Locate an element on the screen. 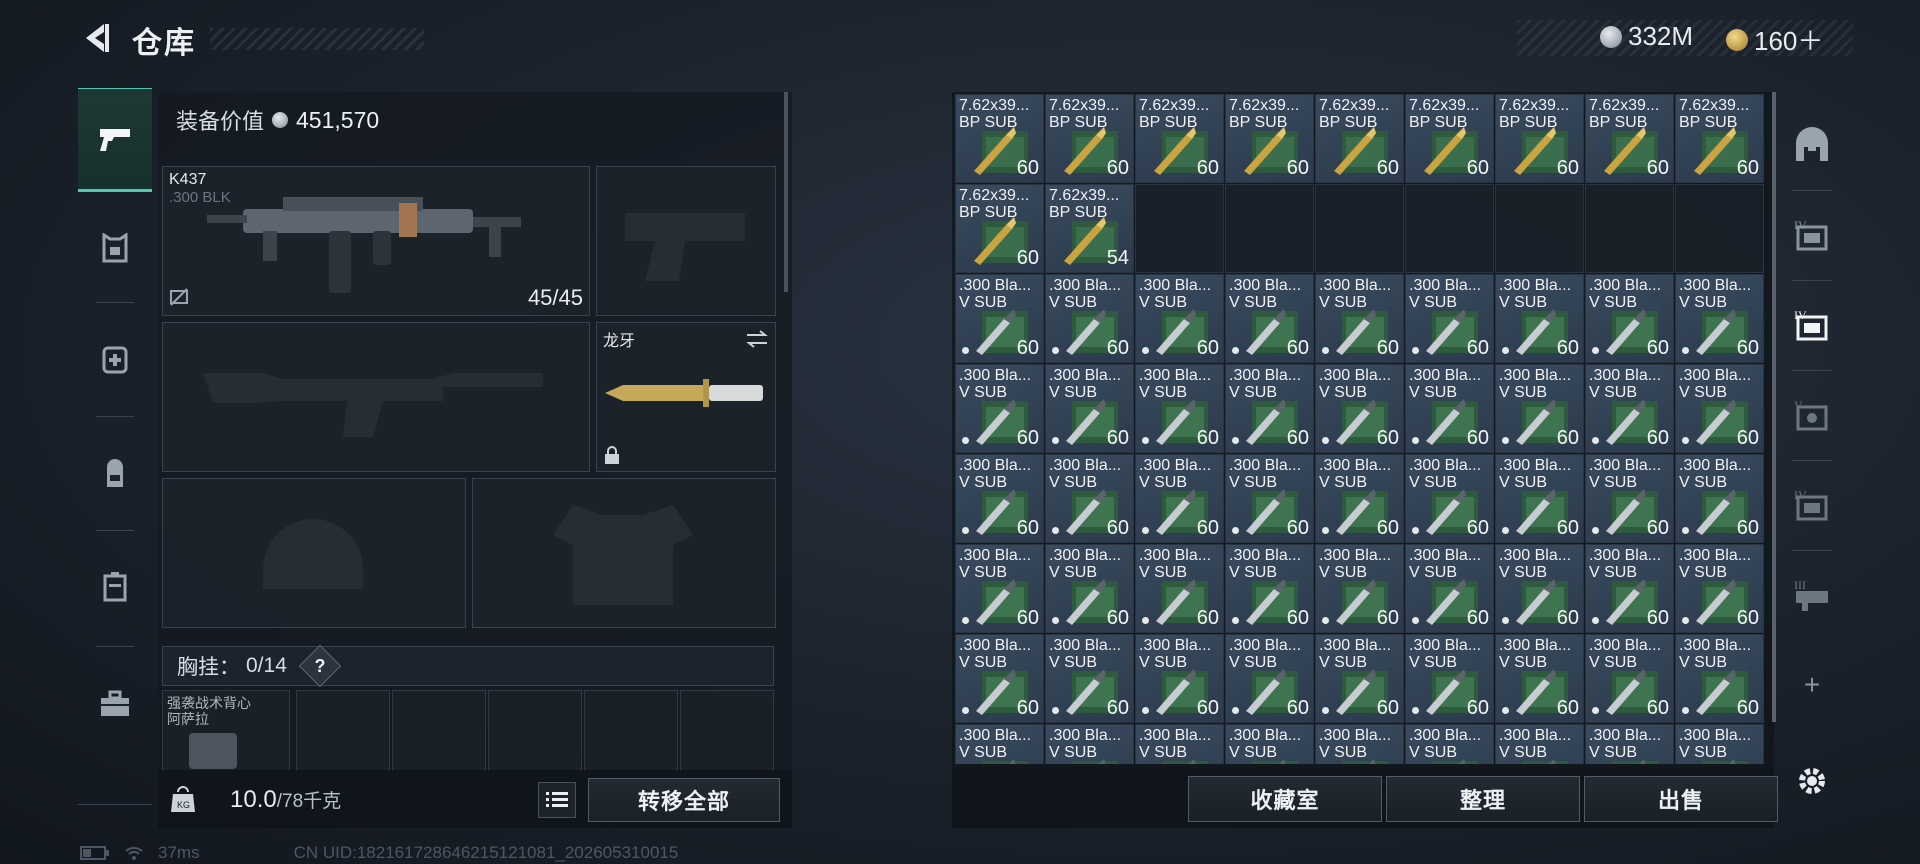  melee-slot: 龙牙 is located at coordinates (686, 397).